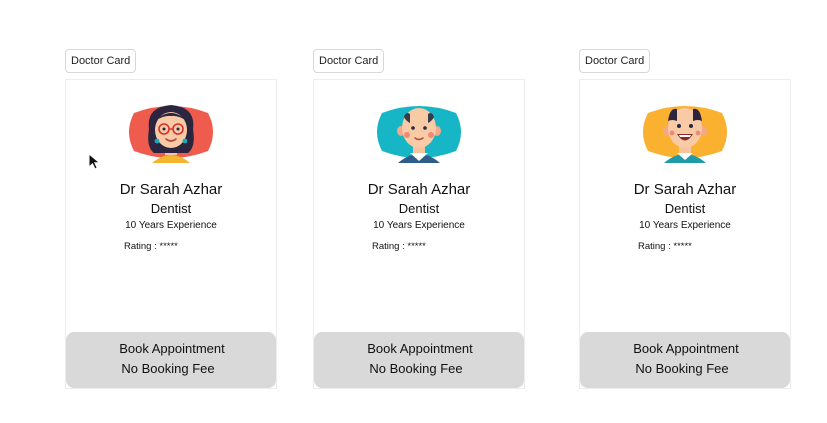 The height and width of the screenshot is (423, 827). What do you see at coordinates (419, 134) in the screenshot?
I see `bald-male-doctor-avatar-icon` at bounding box center [419, 134].